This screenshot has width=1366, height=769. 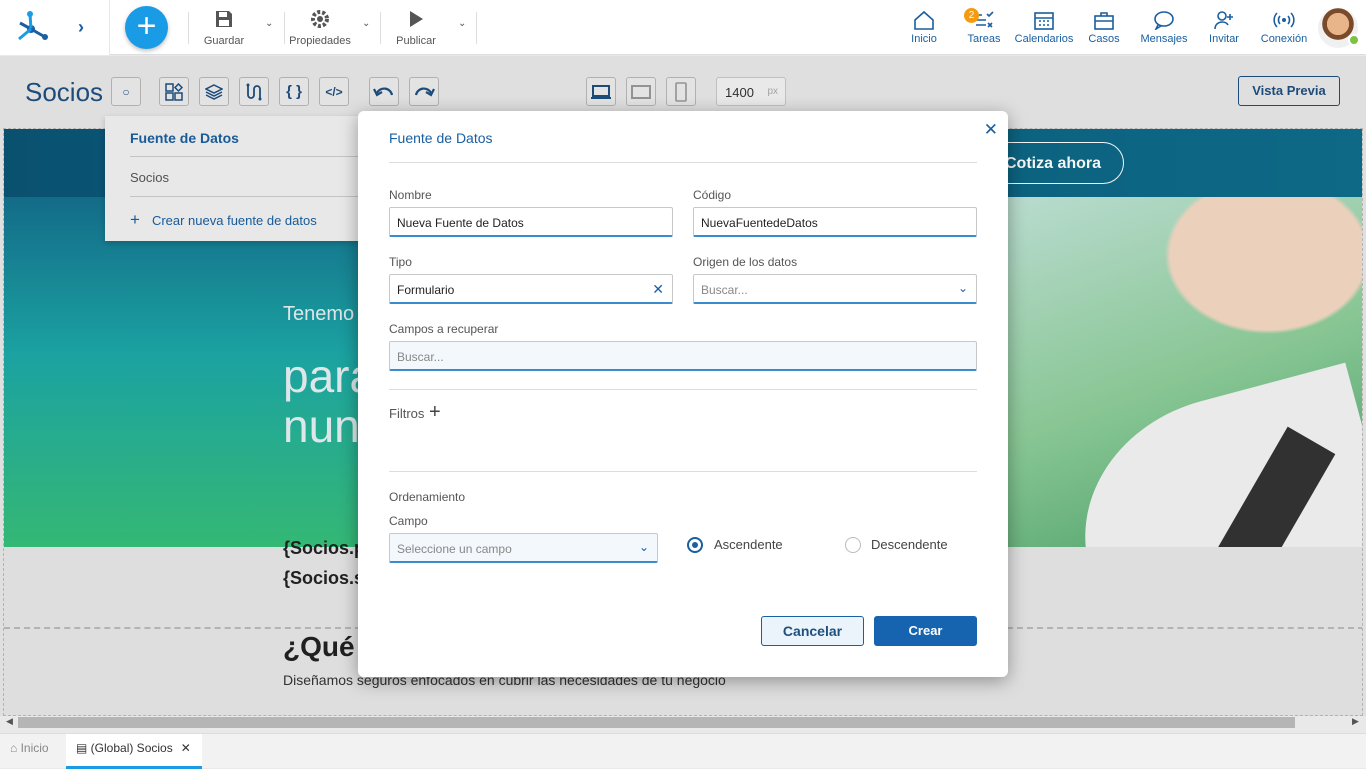 I want to click on home-icon, so click(x=924, y=20).